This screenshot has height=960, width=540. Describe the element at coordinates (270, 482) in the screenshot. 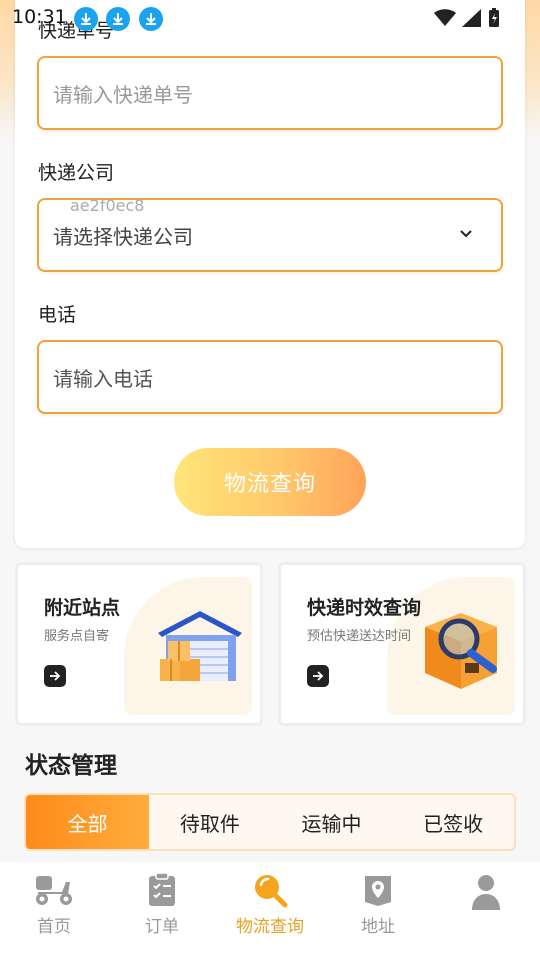

I see `logistics-query-button: 物流查询` at that location.